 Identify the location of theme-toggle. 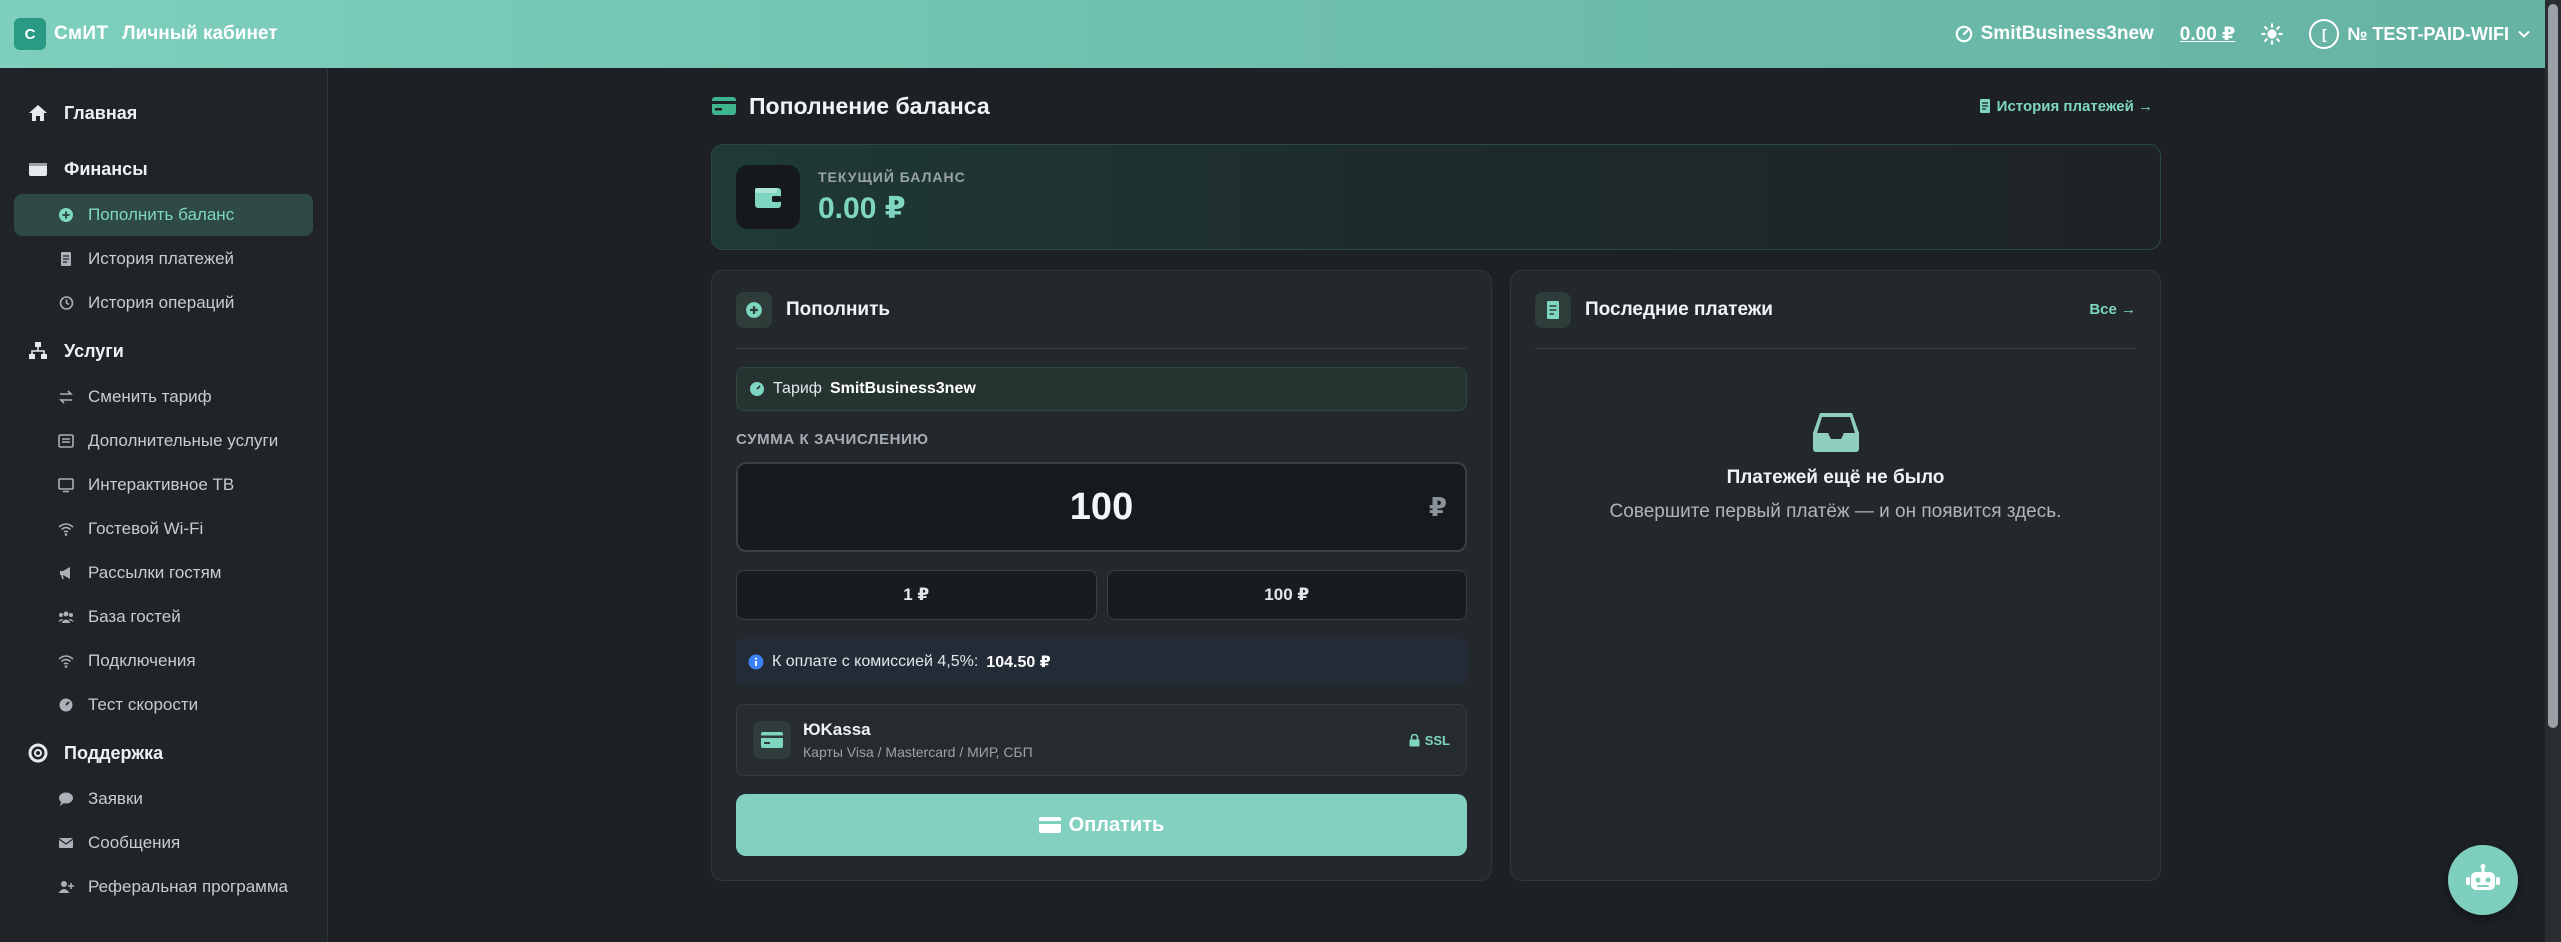
(2272, 34).